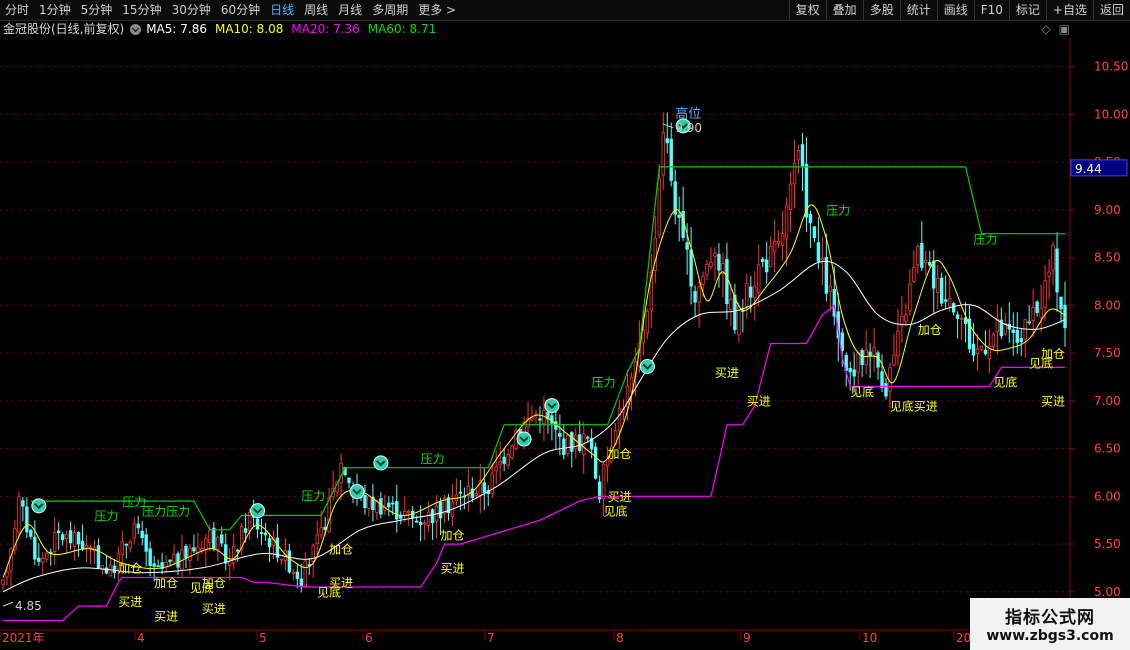 This screenshot has height=650, width=1130. Describe the element at coordinates (1111, 10) in the screenshot. I see `toolbar-action-8: 返回` at that location.